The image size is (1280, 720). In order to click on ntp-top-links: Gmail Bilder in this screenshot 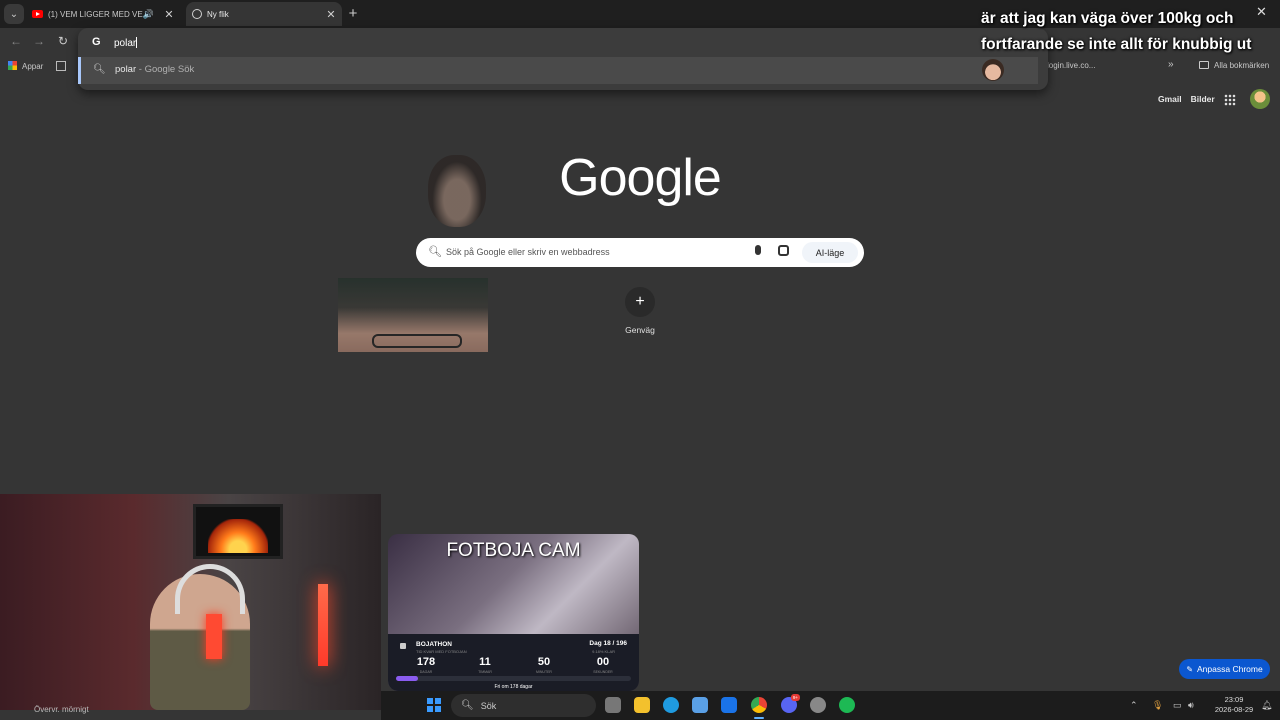, I will do `click(1191, 99)`.